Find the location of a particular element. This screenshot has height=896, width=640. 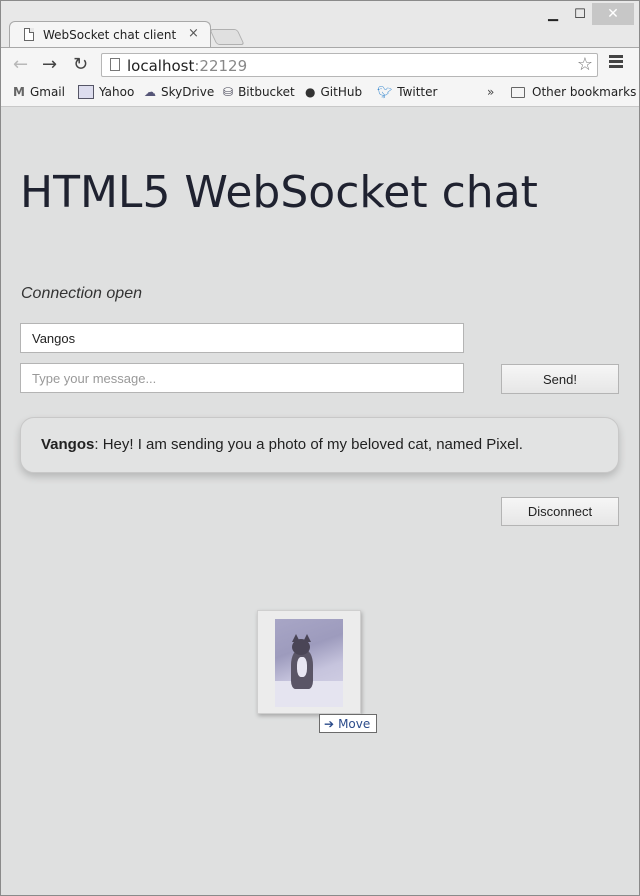

connection-status: Connection open is located at coordinates (81, 293).